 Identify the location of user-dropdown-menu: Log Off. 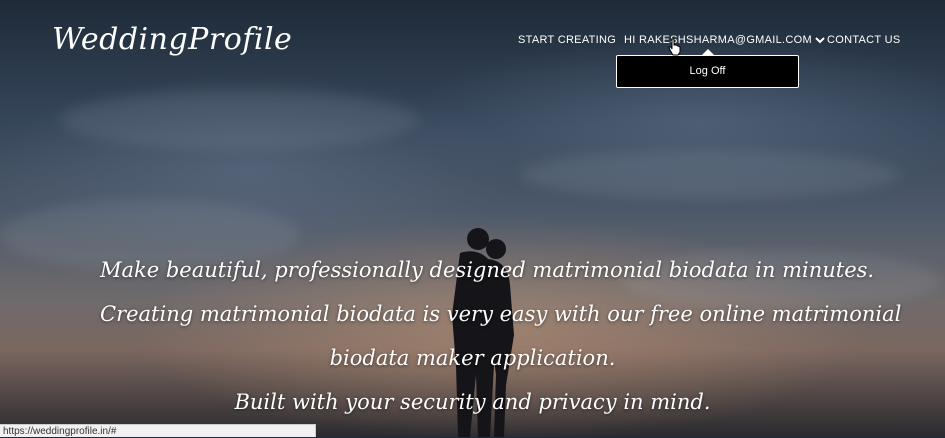
(707, 71).